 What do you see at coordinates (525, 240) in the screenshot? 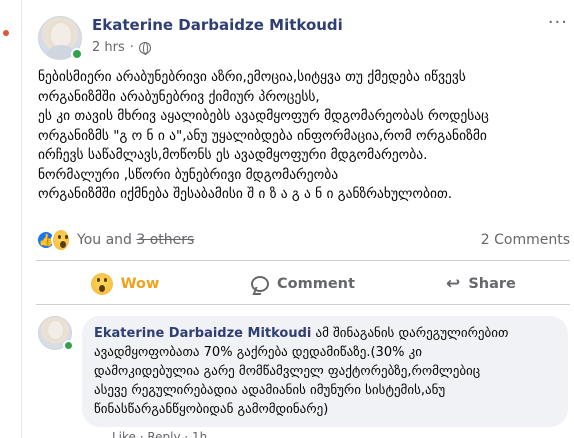
I see `comment-count: 2 Comments` at bounding box center [525, 240].